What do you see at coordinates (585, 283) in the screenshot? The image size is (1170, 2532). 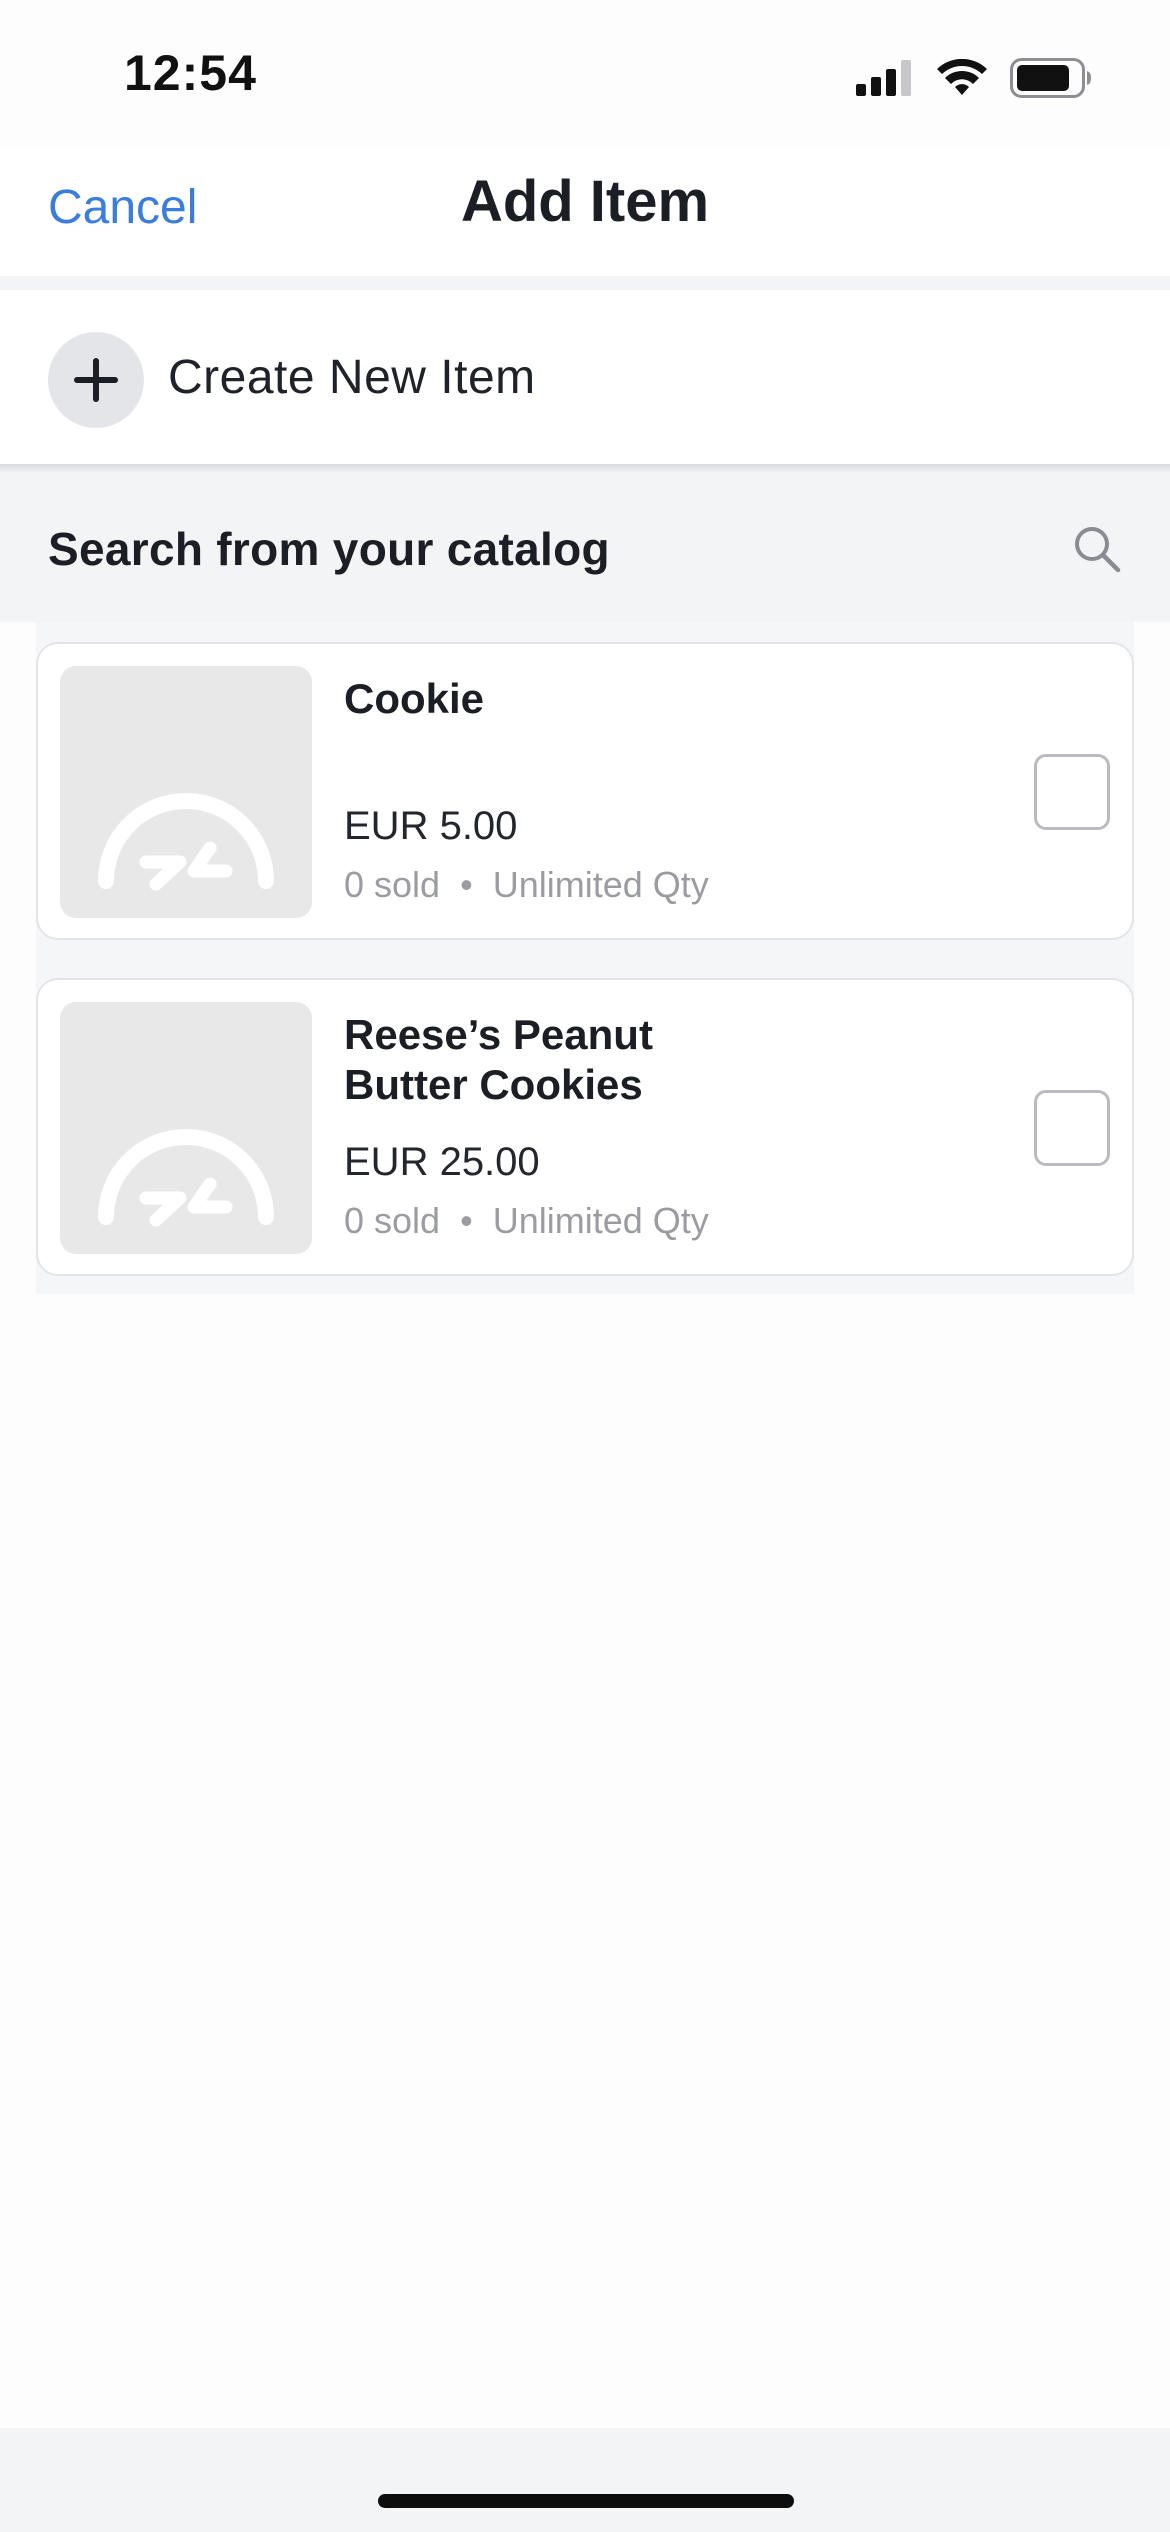 I see `section-gap` at bounding box center [585, 283].